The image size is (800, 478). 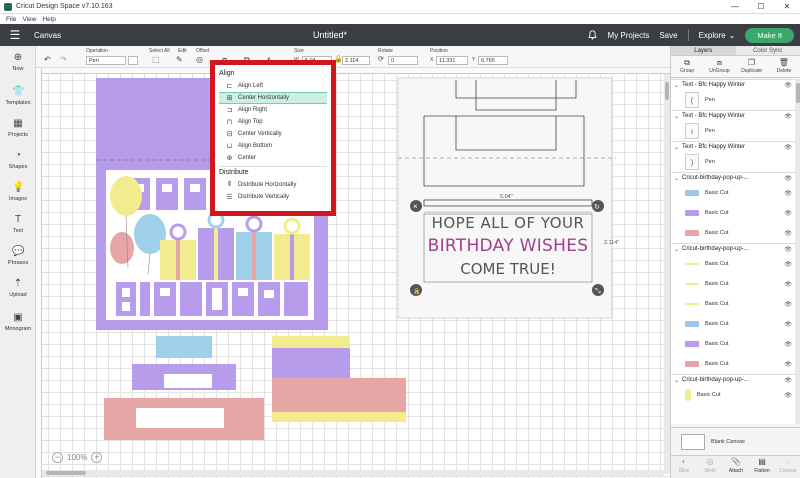 What do you see at coordinates (156, 59) in the screenshot?
I see `select-all-icon: ⬚` at bounding box center [156, 59].